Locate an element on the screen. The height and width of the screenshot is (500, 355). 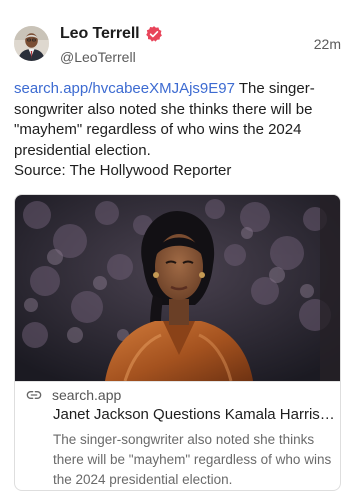
preview-domain: search.app is located at coordinates (87, 395).